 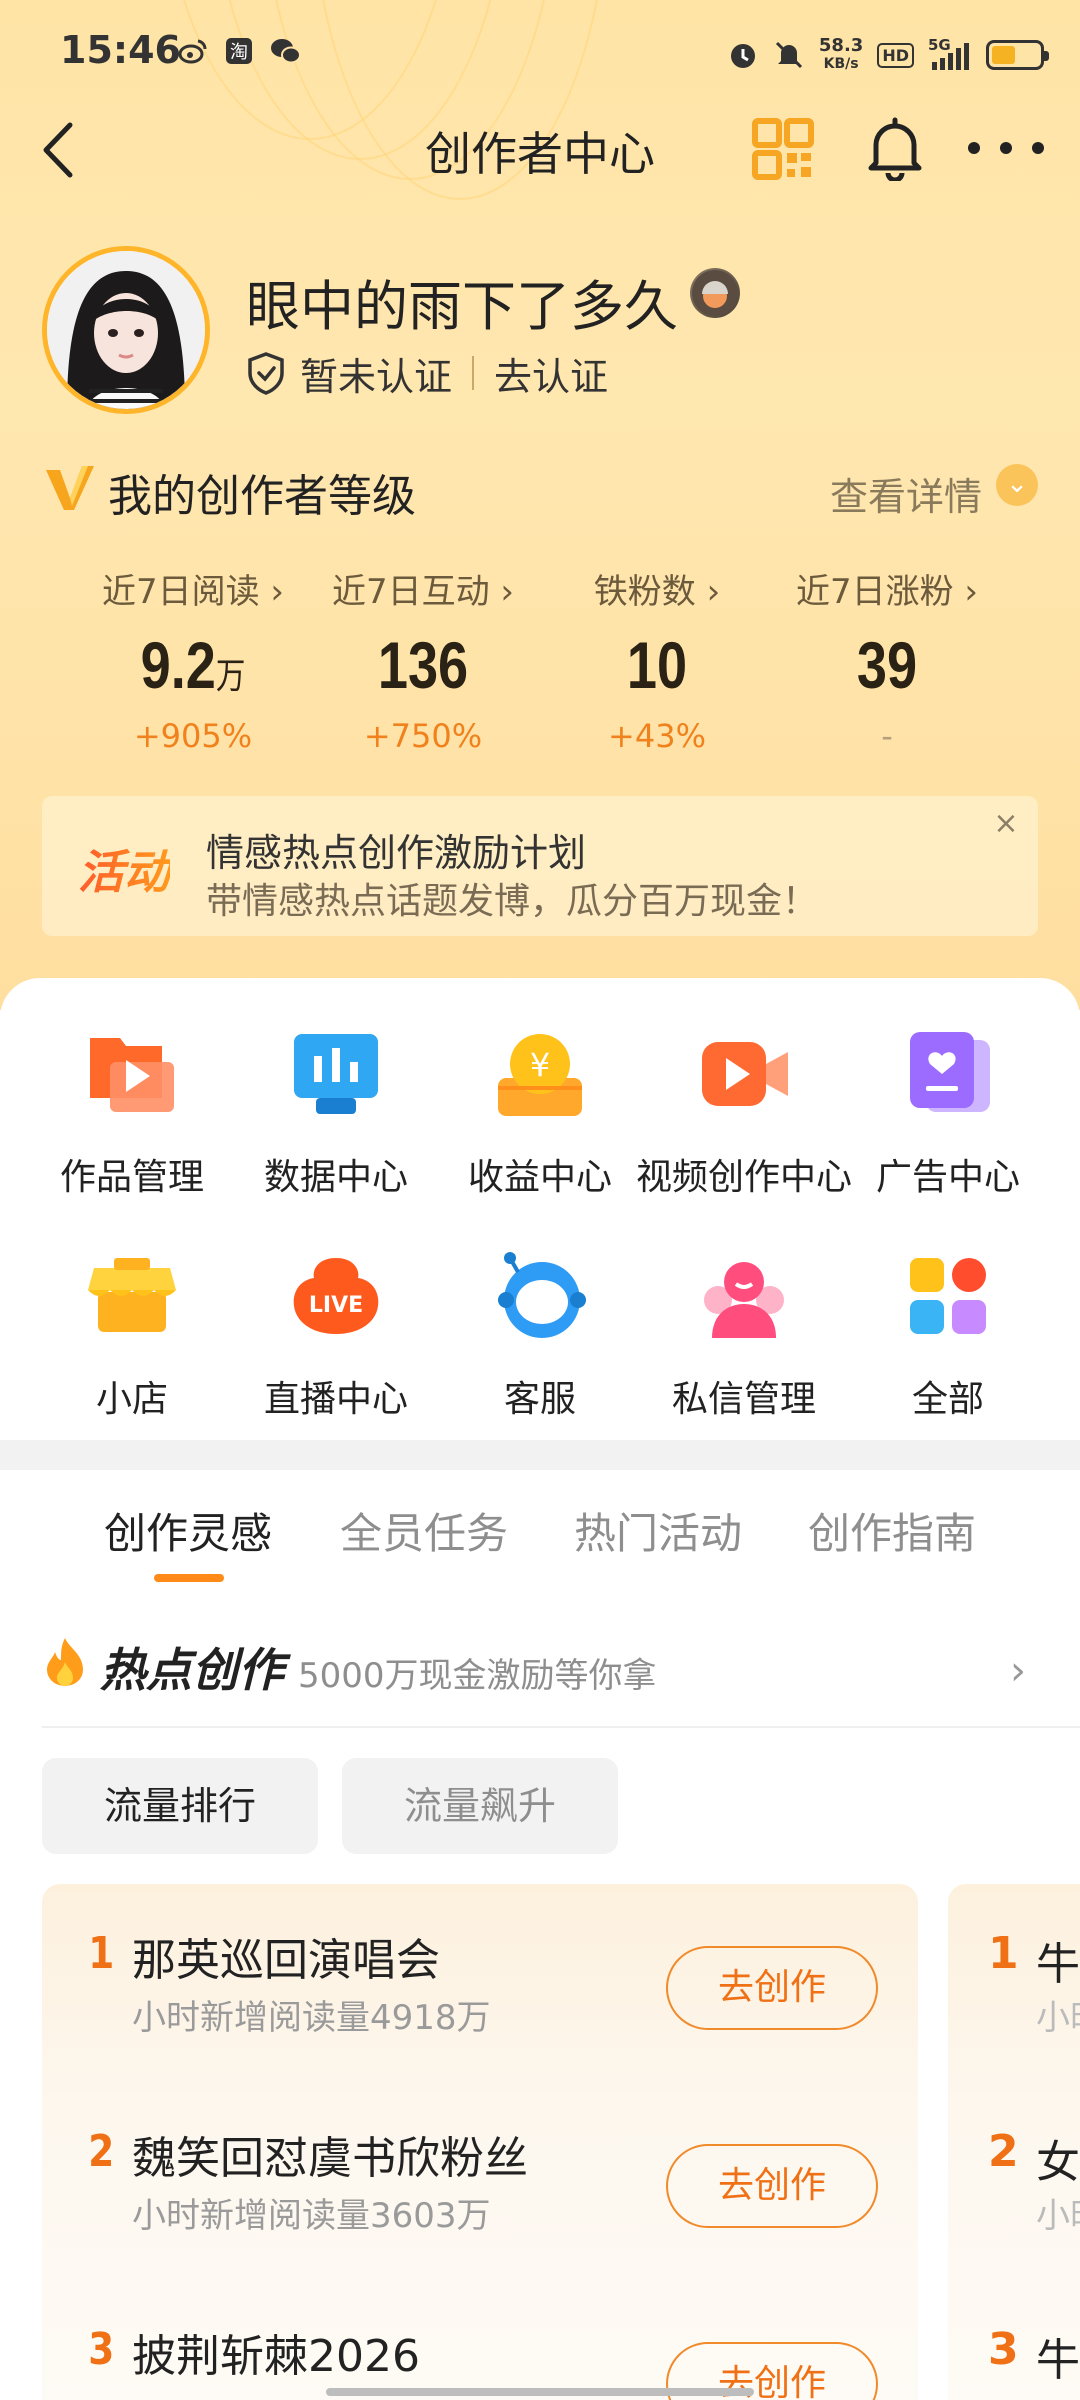 I want to click on svg-text: 淘, so click(x=239, y=52).